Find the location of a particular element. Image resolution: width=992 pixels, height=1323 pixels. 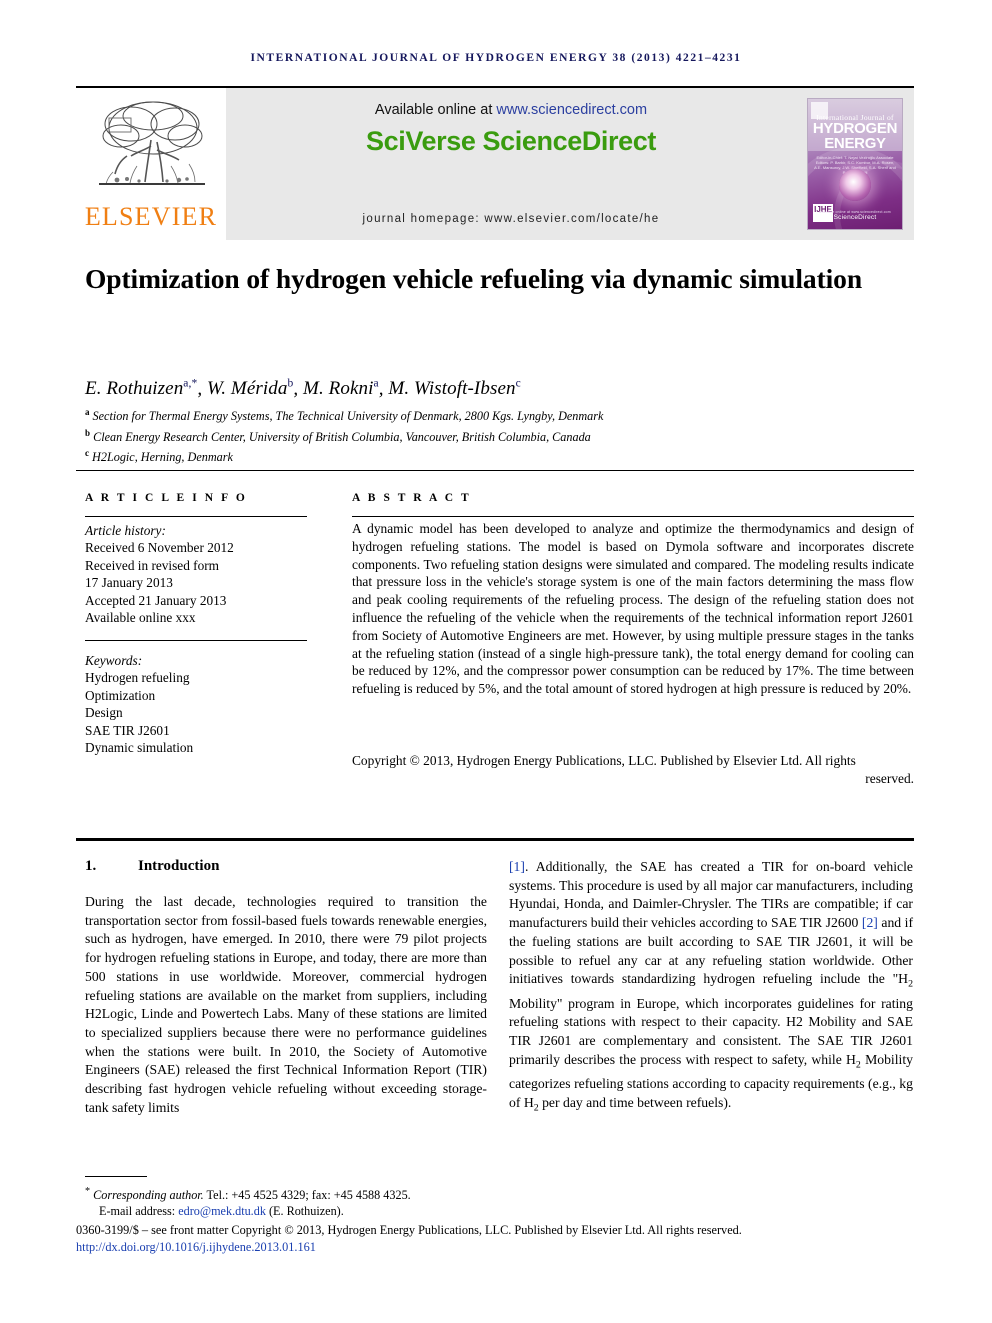

email-owner: (E. Rothuizen). is located at coordinates (304, 1211).